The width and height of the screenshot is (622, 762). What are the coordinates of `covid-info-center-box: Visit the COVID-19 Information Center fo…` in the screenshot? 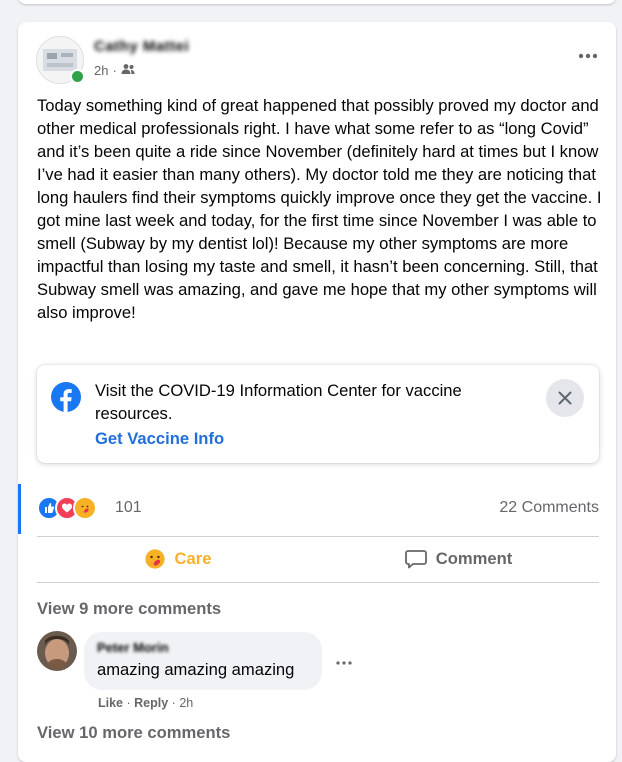 It's located at (318, 414).